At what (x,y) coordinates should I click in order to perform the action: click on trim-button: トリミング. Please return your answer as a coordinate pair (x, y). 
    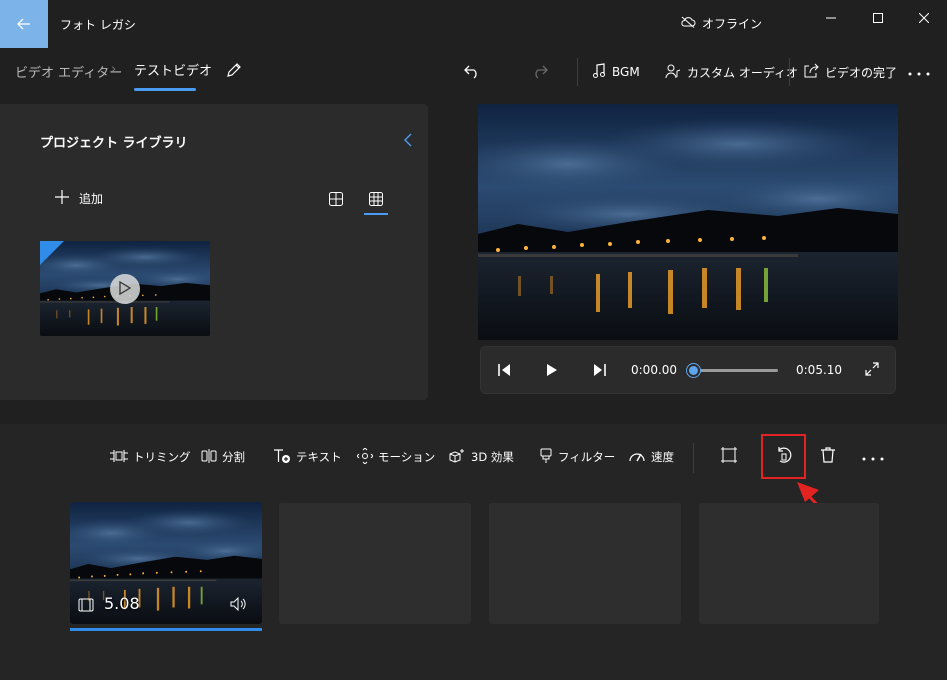
    Looking at the image, I should click on (150, 457).